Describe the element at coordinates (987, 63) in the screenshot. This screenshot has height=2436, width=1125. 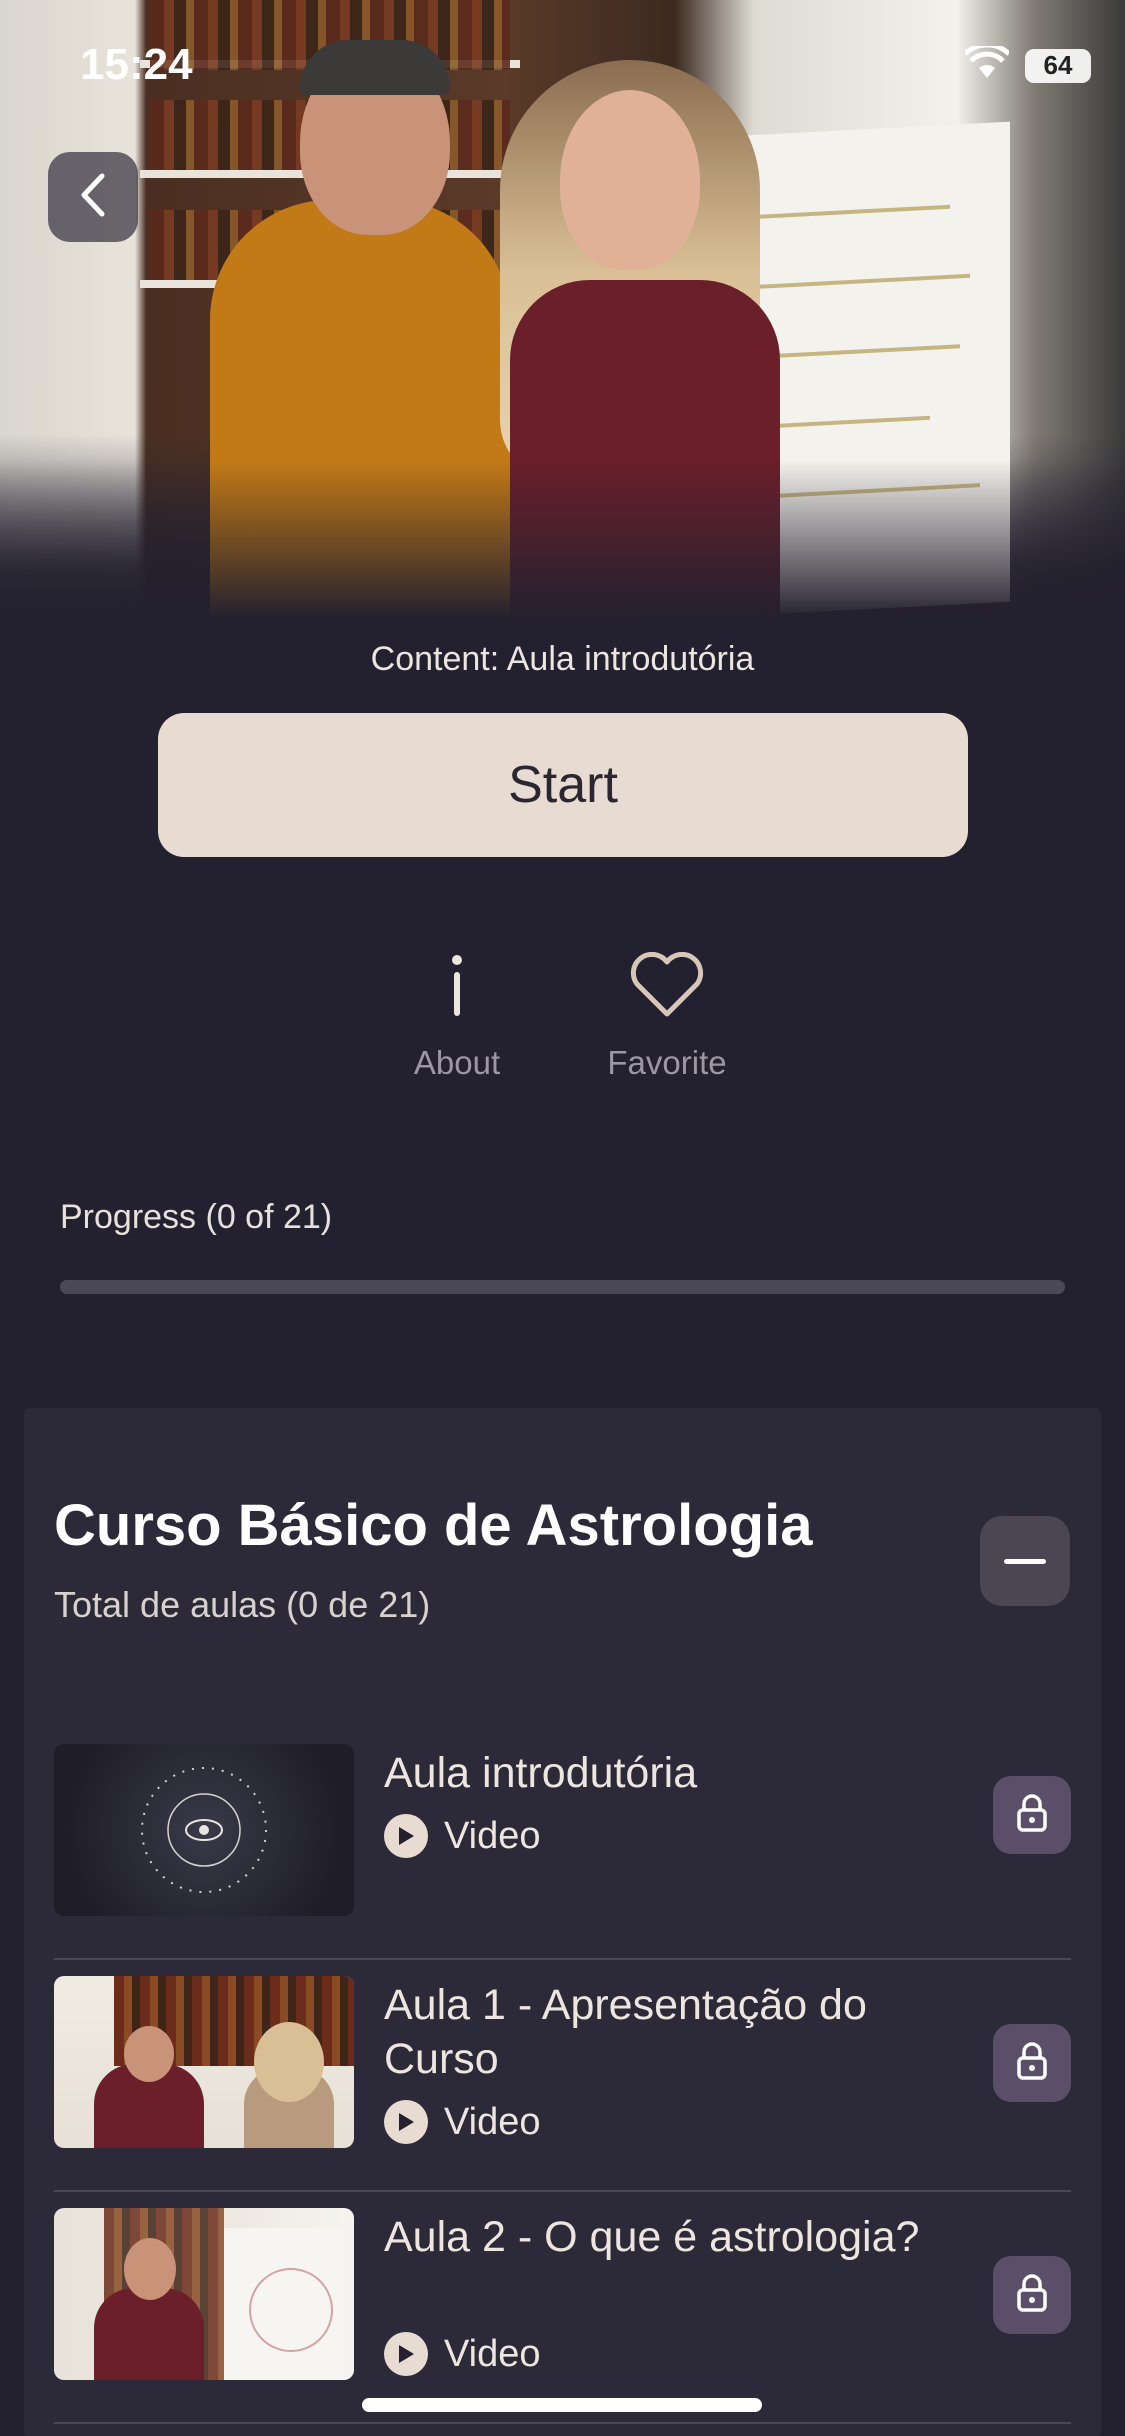
I see `wifi-icon` at that location.